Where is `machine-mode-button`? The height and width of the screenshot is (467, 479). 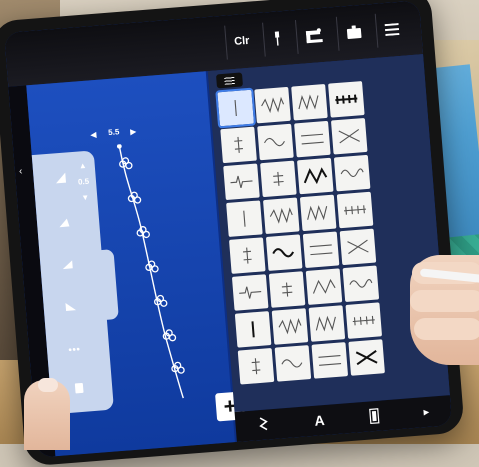
machine-mode-button is located at coordinates (353, 32).